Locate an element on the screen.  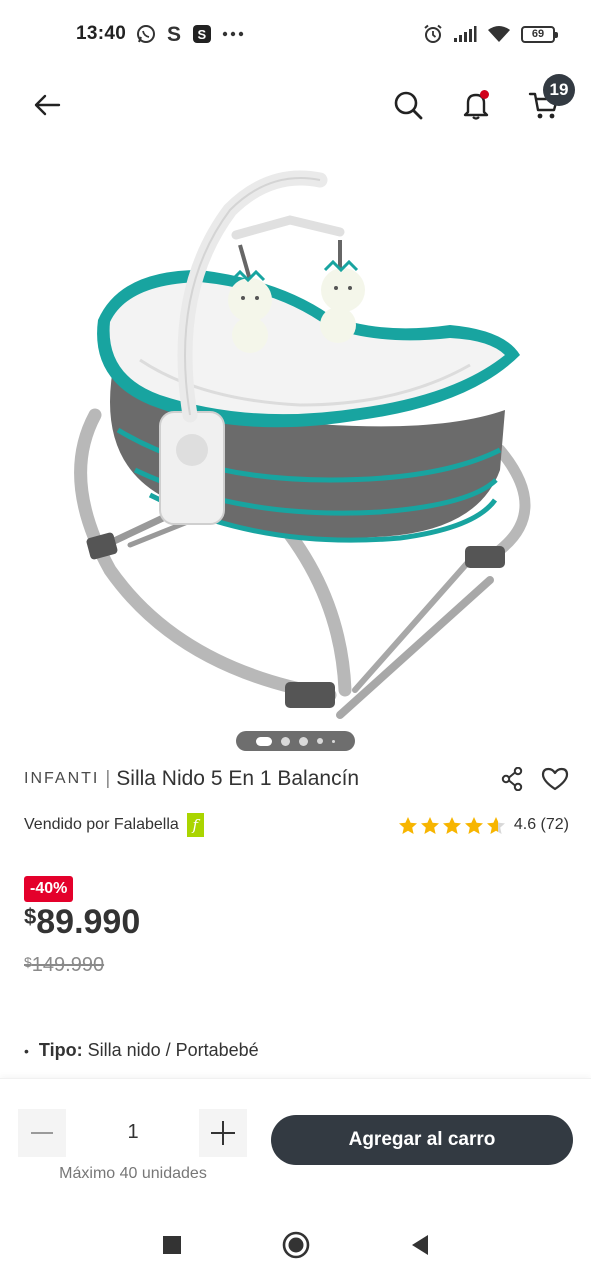
price-amount: 89.990 is located at coordinates (88, 922).